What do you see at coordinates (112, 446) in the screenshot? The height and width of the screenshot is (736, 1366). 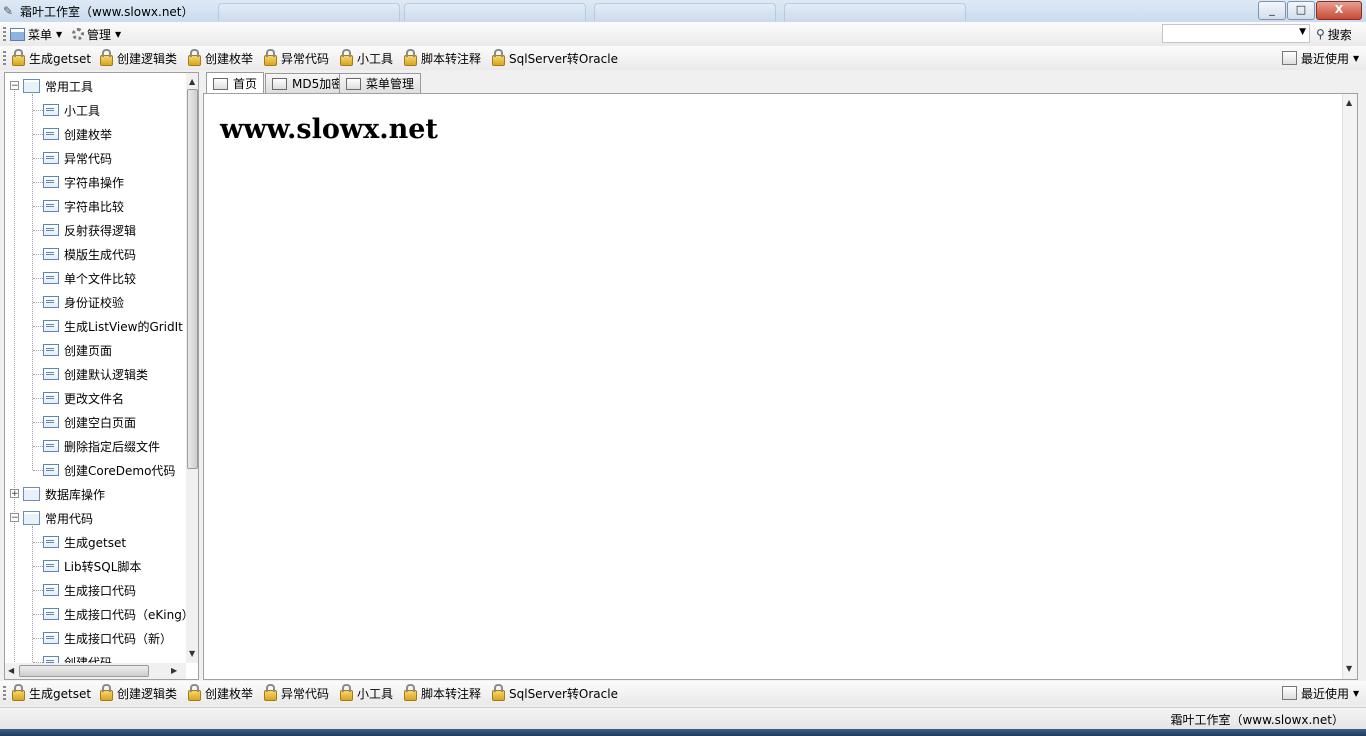 I see `tree-item-label: 删除指定后缀文件` at bounding box center [112, 446].